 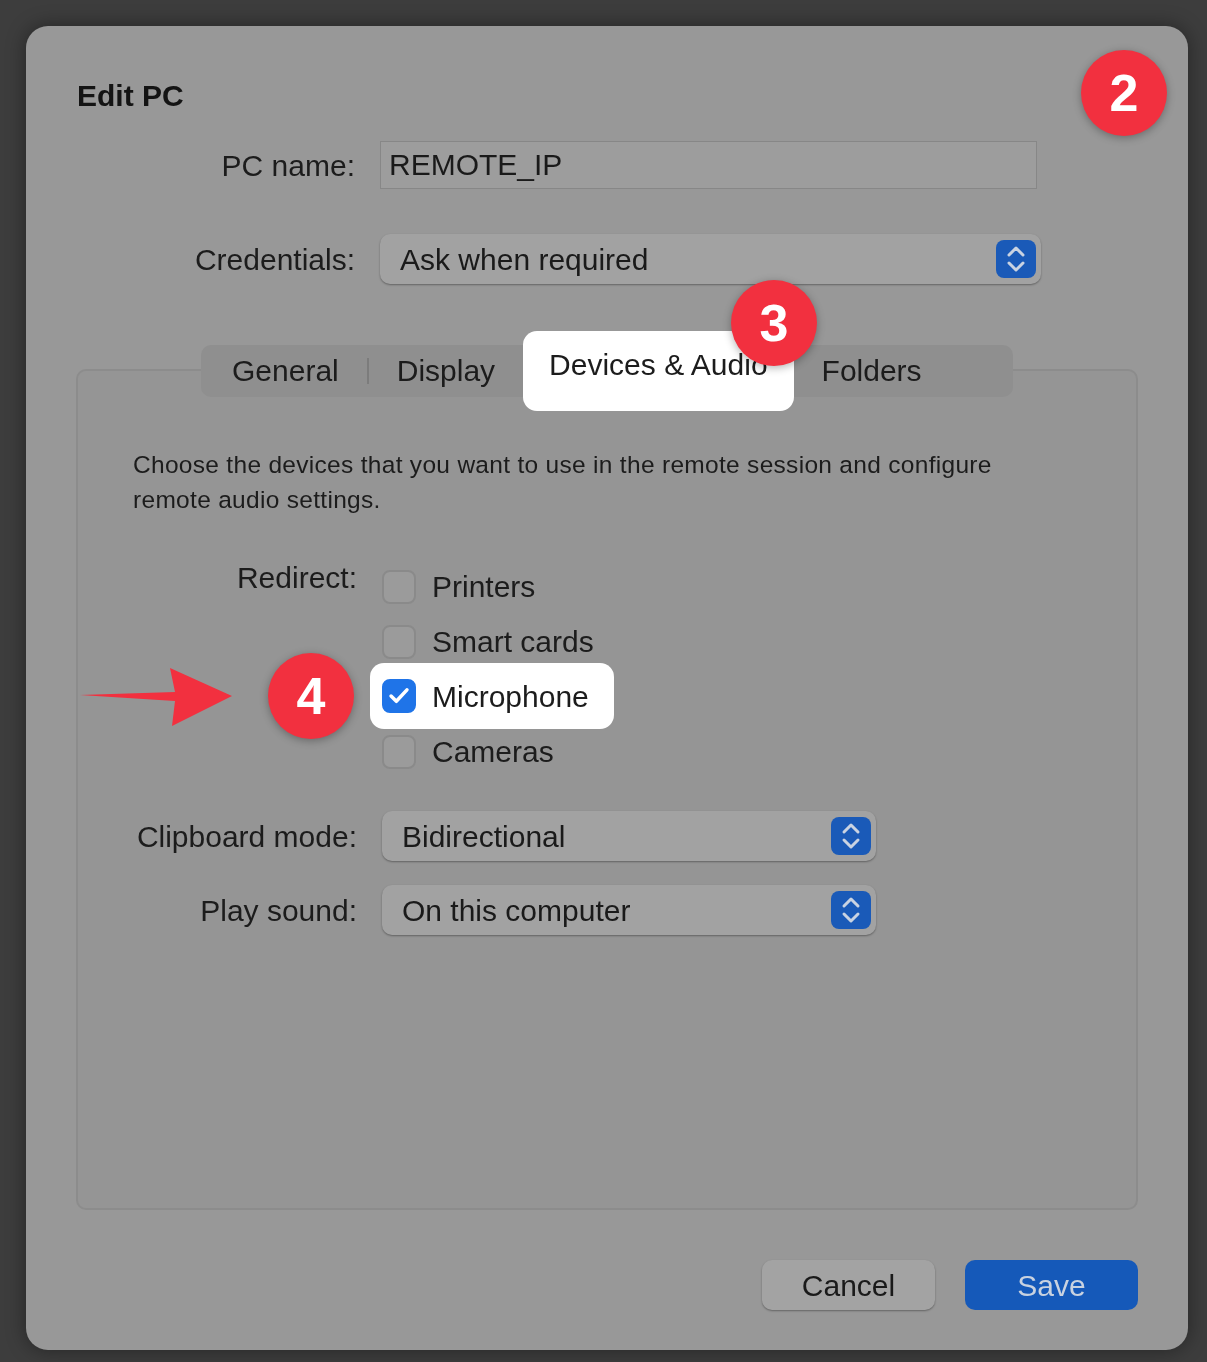 I want to click on field-label: PC name:, so click(x=287, y=165).